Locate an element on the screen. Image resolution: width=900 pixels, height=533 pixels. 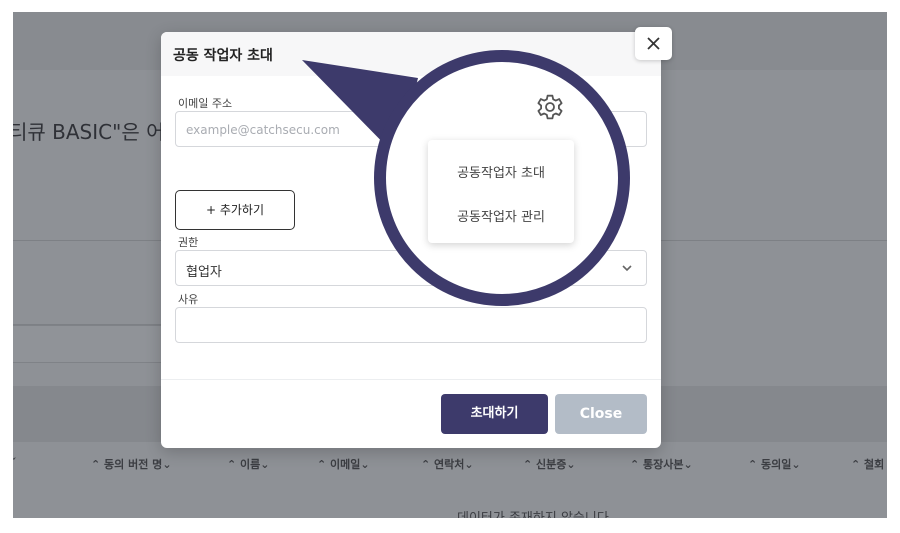
gear-icon is located at coordinates (550, 107).